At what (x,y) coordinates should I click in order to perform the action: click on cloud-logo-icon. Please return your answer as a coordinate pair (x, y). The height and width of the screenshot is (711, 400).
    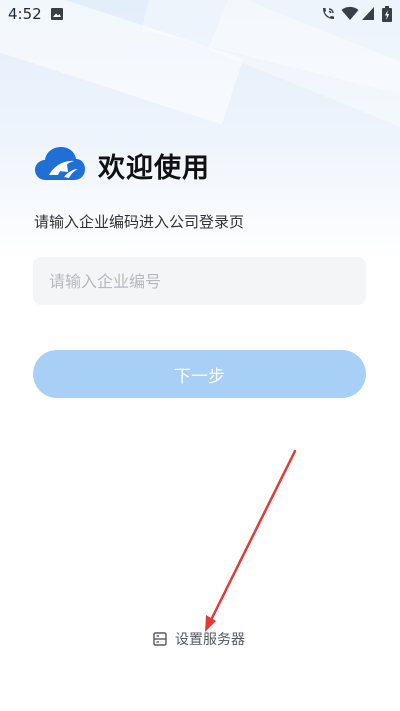
    Looking at the image, I should click on (60, 163).